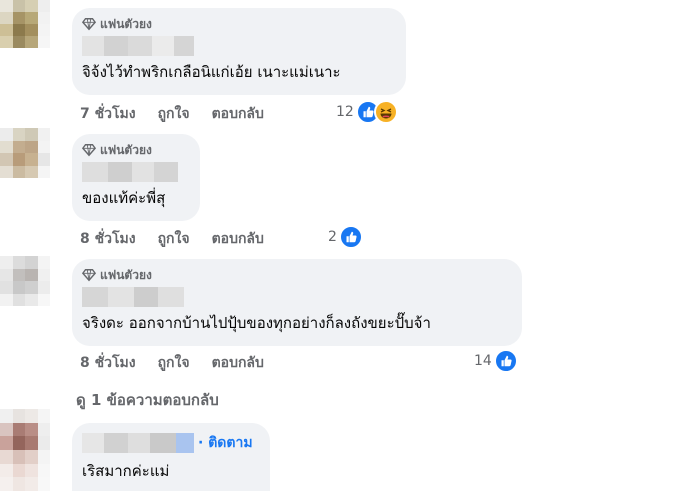  I want to click on view-replies-link: ดู 1 ข้อความตอบกลับ, so click(147, 400).